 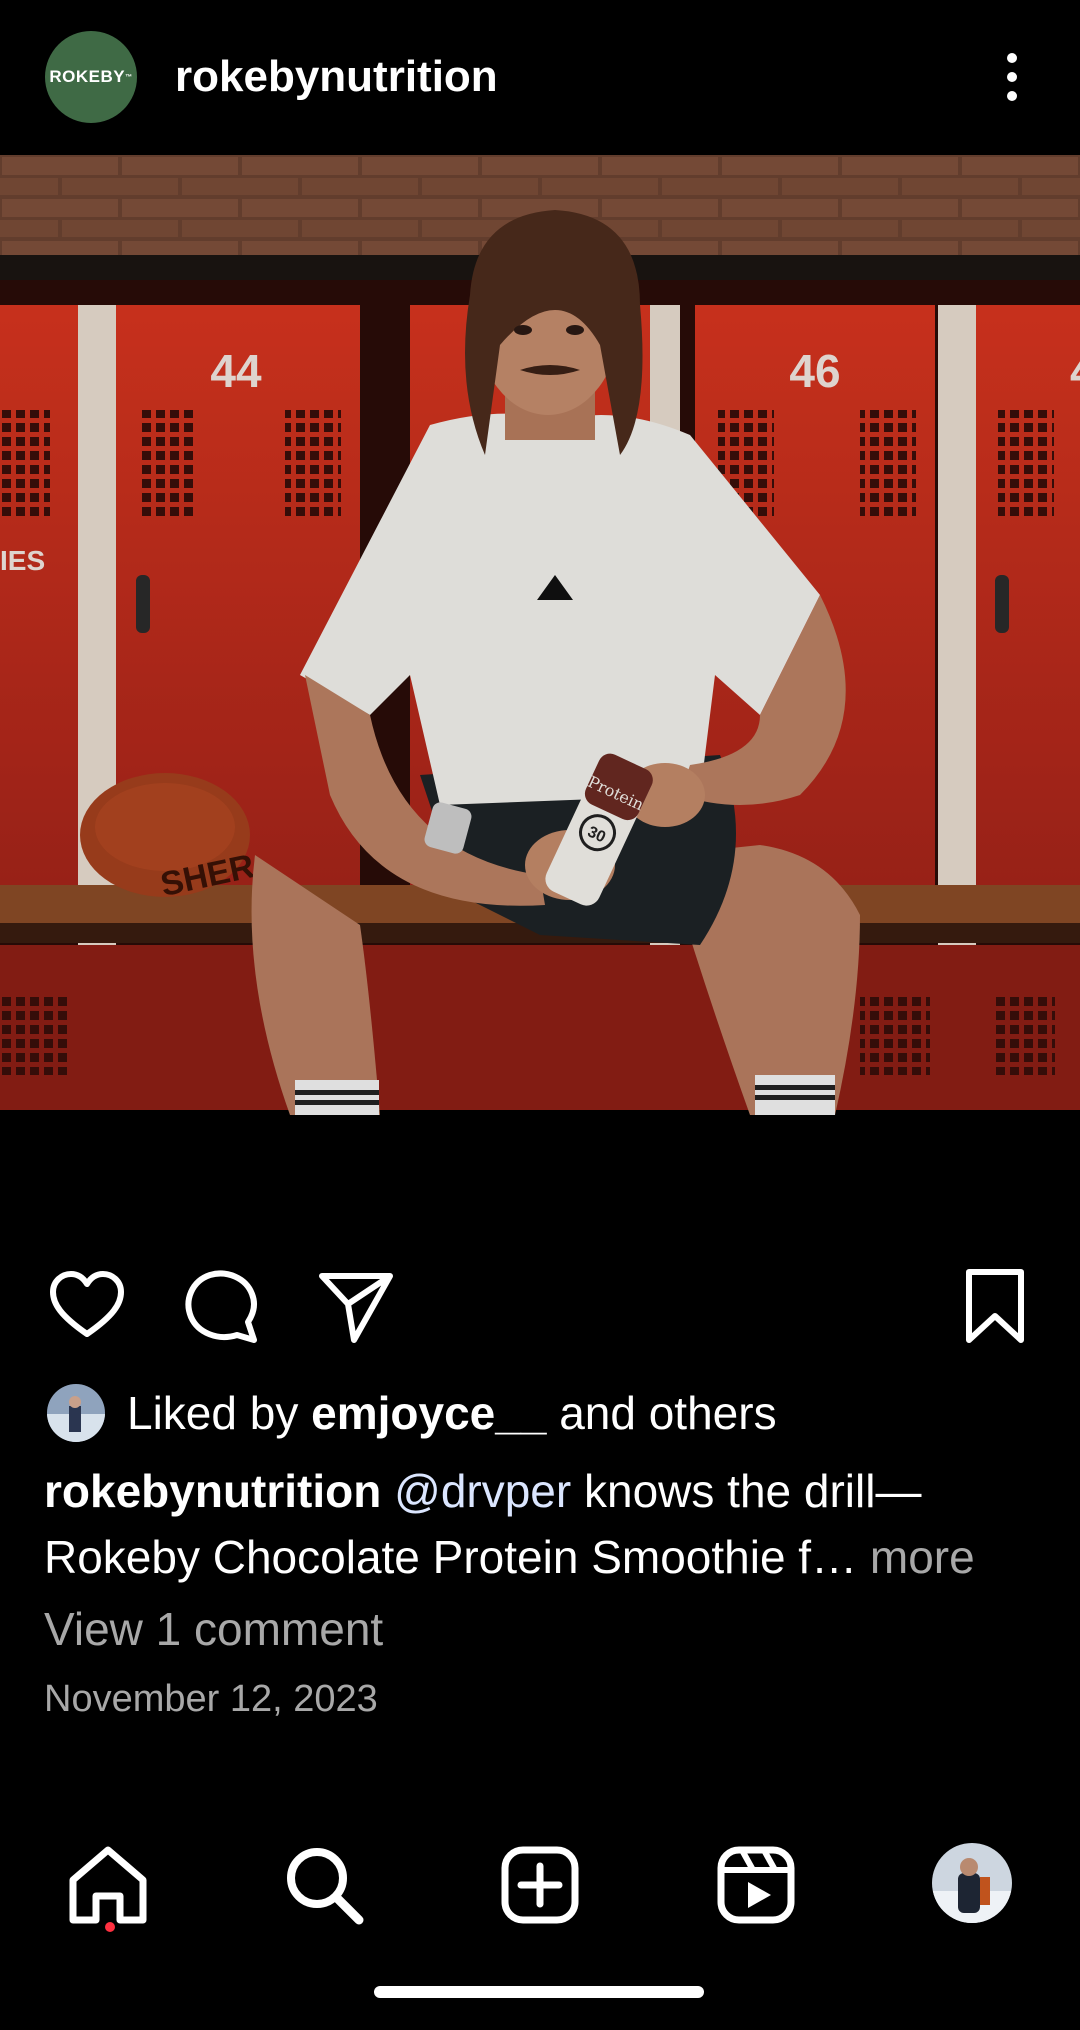 I want to click on create-icon, so click(x=540, y=1885).